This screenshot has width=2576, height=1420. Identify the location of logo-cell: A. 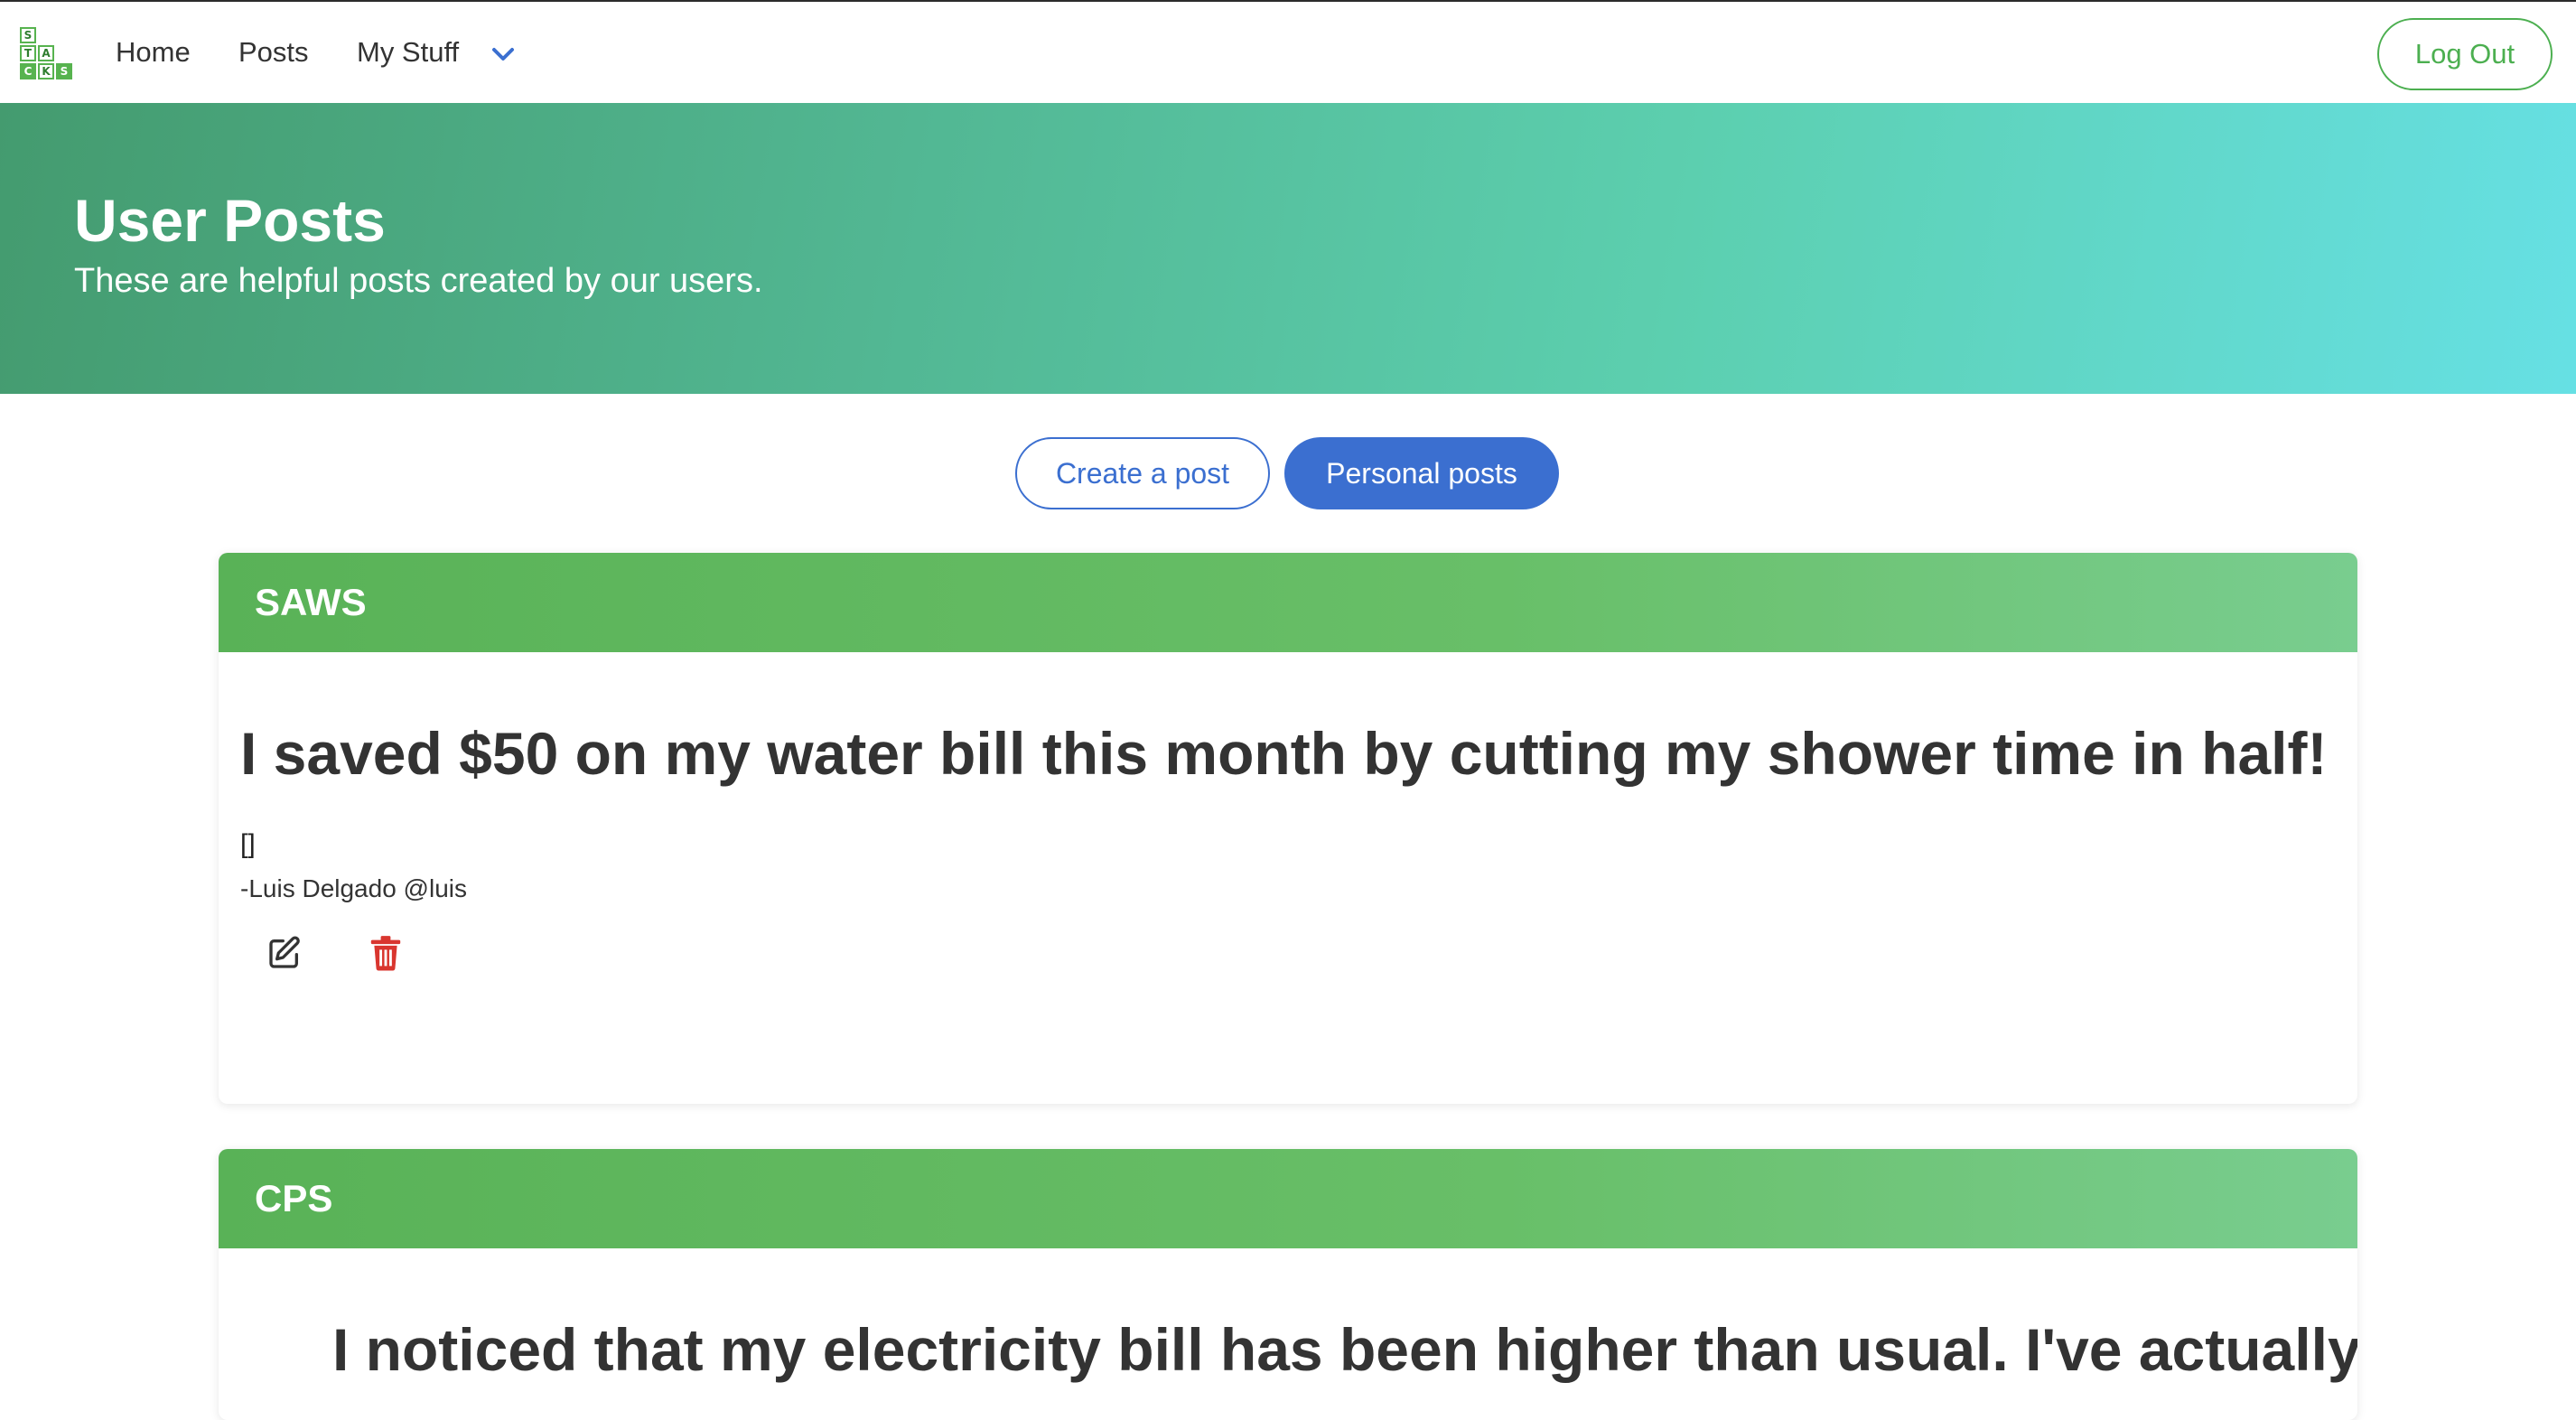
(46, 53).